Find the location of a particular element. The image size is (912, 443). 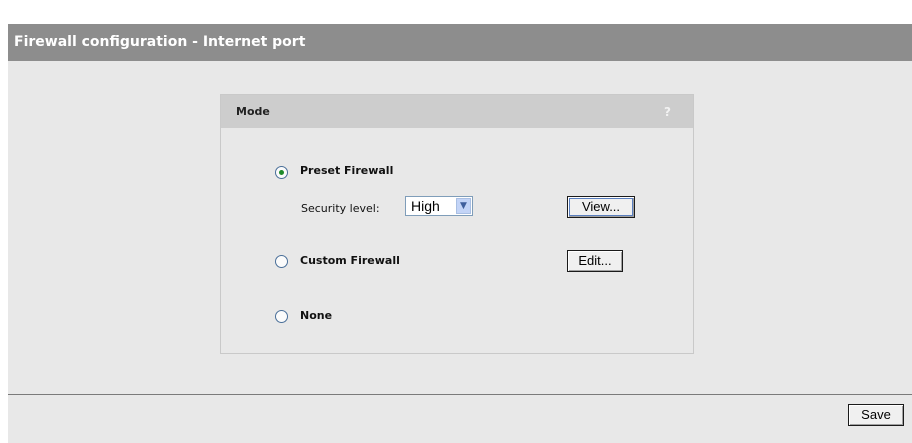

custom-firewall-label: Custom Firewall is located at coordinates (350, 260).